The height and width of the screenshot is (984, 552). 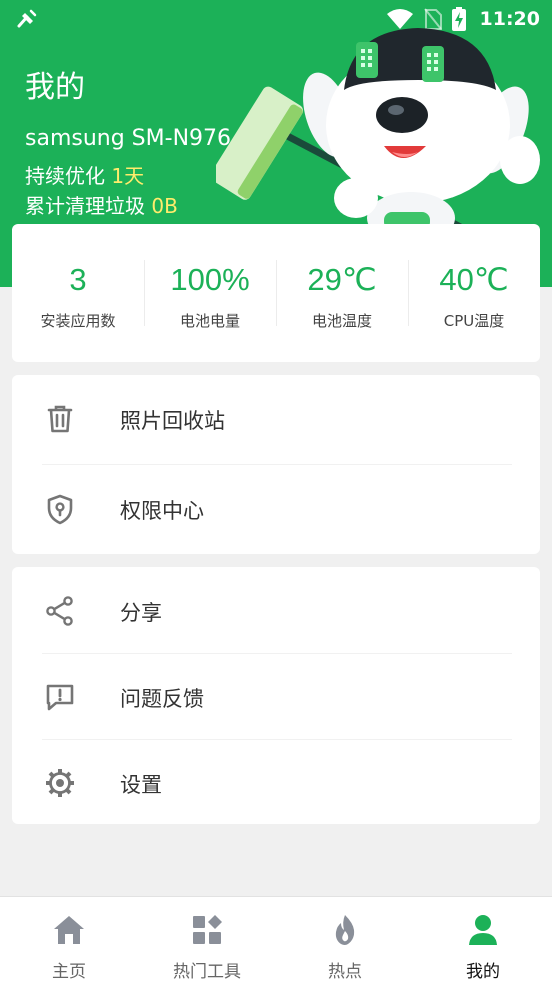 I want to click on stat-value: 100%, so click(x=210, y=279).